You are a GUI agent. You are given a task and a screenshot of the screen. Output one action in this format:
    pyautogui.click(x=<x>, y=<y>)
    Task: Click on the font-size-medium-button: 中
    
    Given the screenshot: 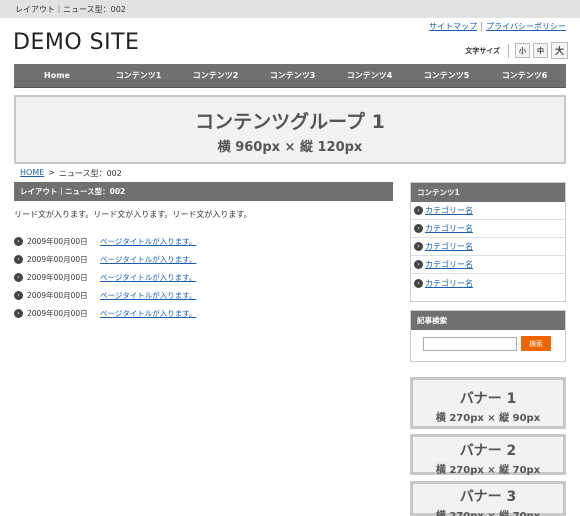 What is the action you would take?
    pyautogui.click(x=540, y=50)
    